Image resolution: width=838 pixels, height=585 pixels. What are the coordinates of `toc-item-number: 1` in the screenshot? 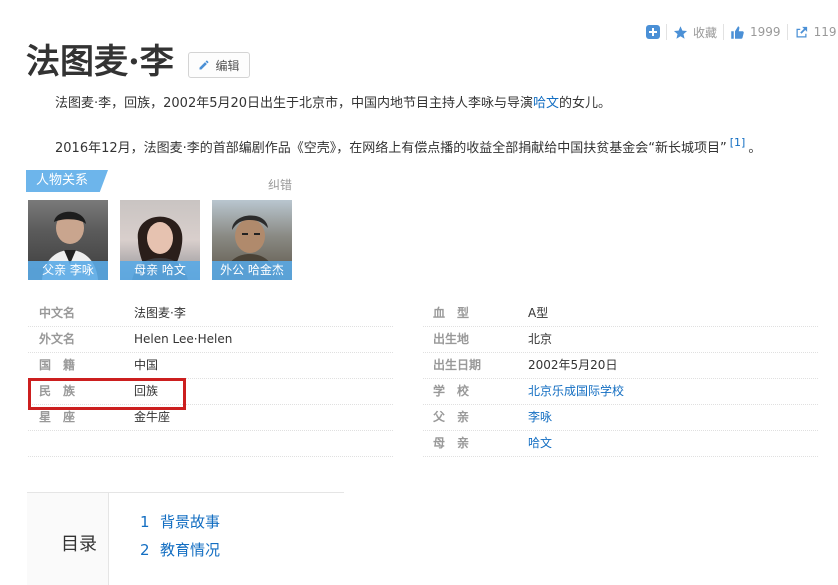 It's located at (145, 522).